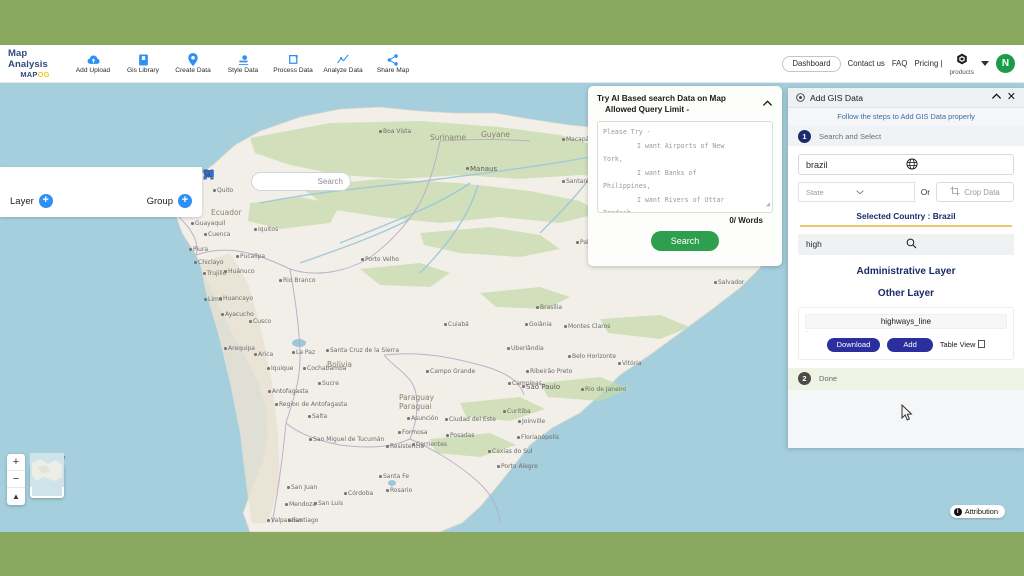  I want to click on layer-search-input: high, so click(906, 244).